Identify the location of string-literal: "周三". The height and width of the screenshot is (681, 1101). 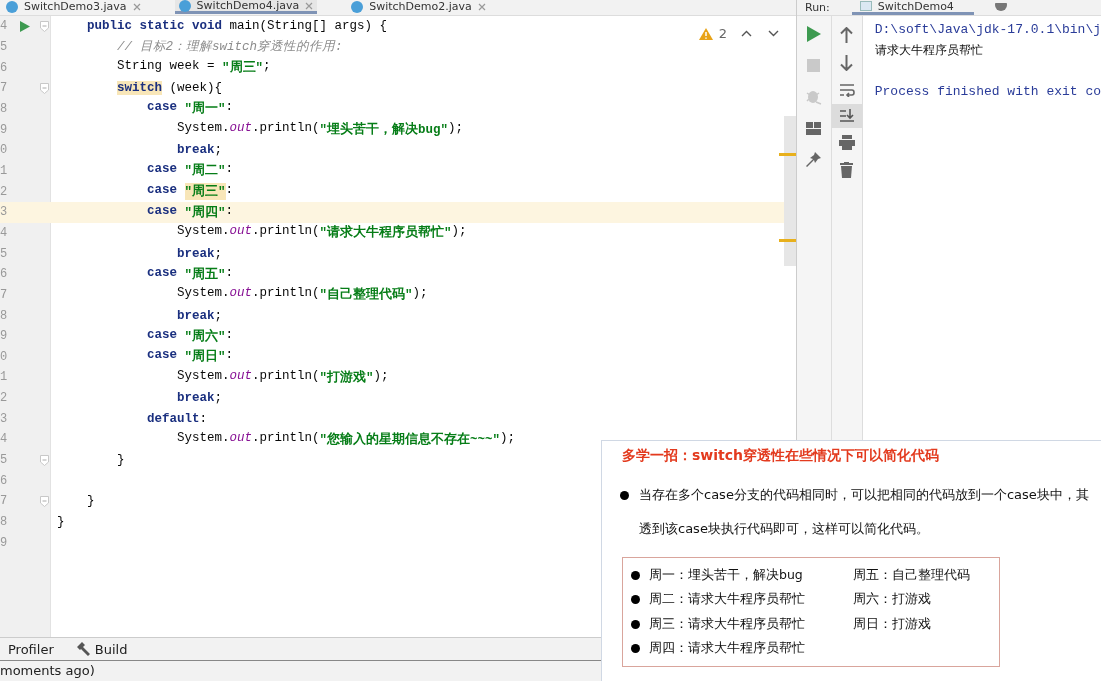
(243, 68).